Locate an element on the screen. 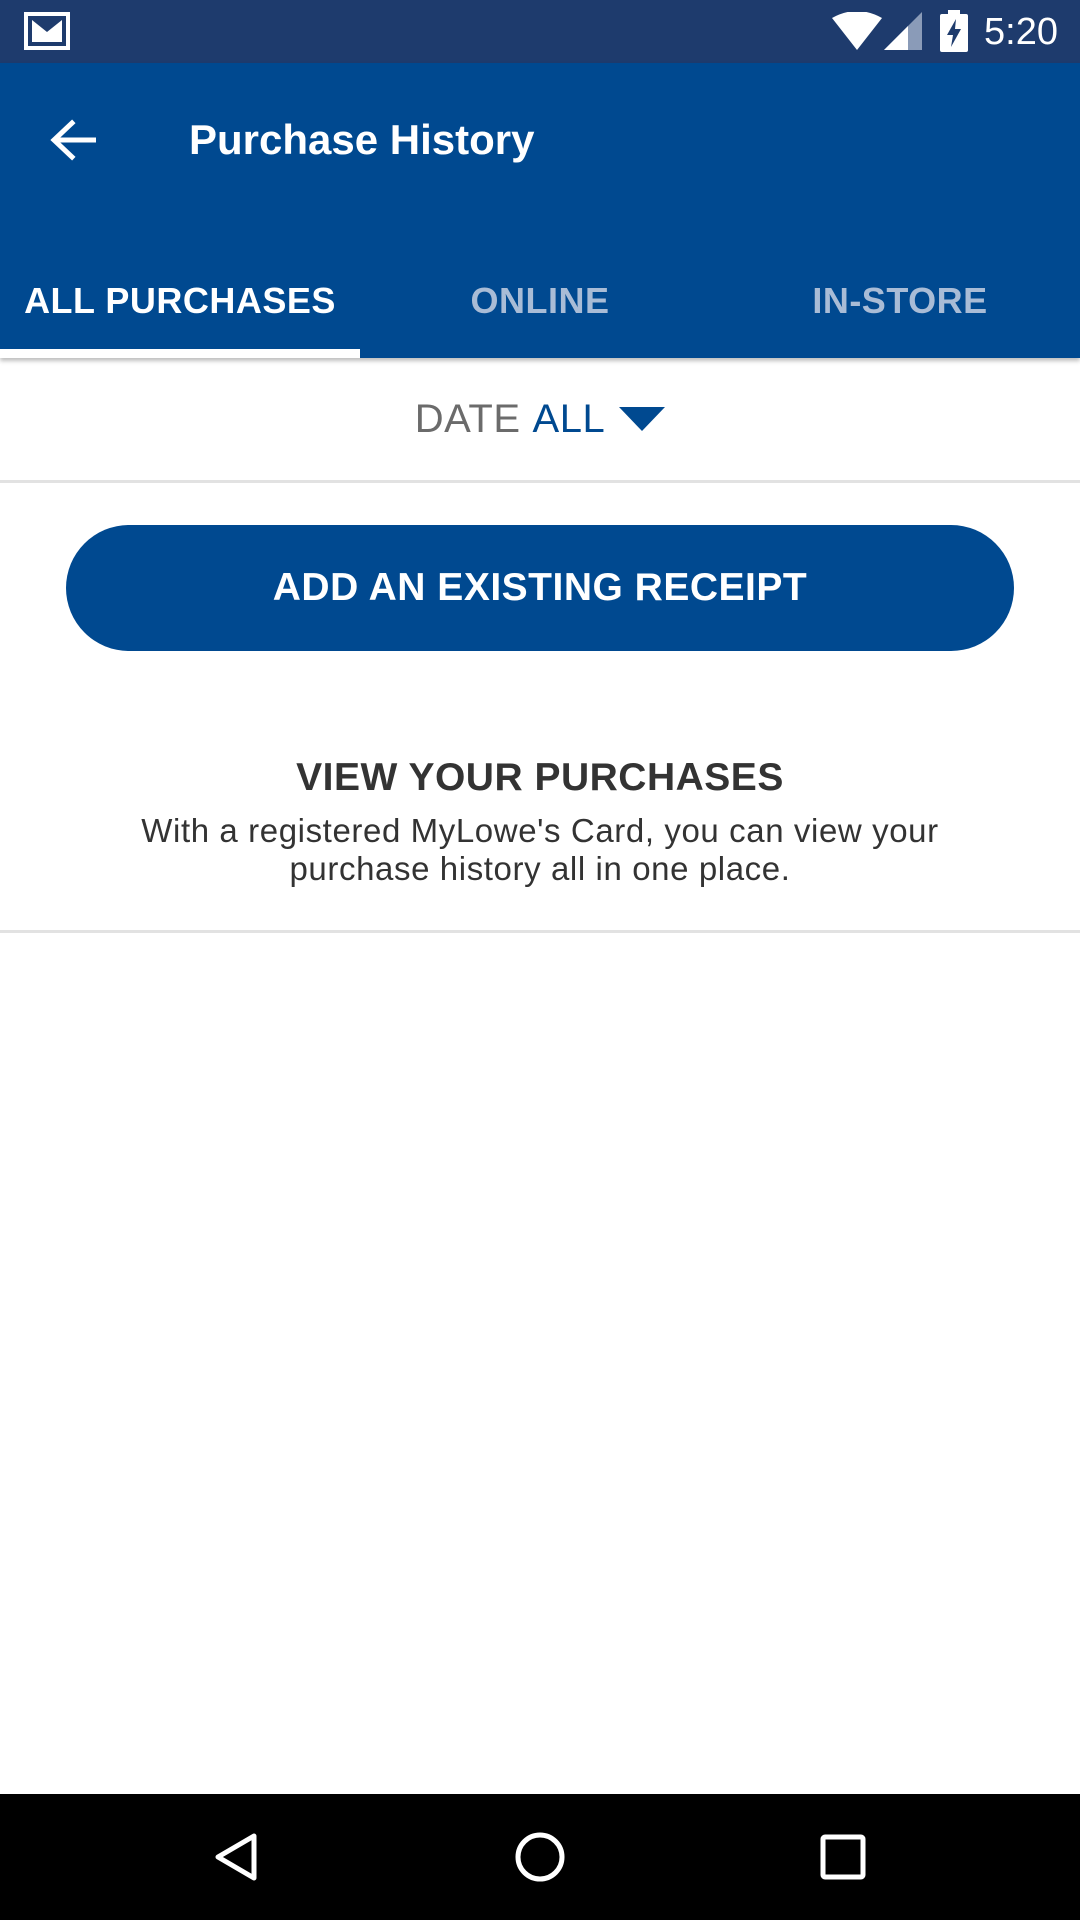 The image size is (1080, 1920). nav-recents-button is located at coordinates (843, 1857).